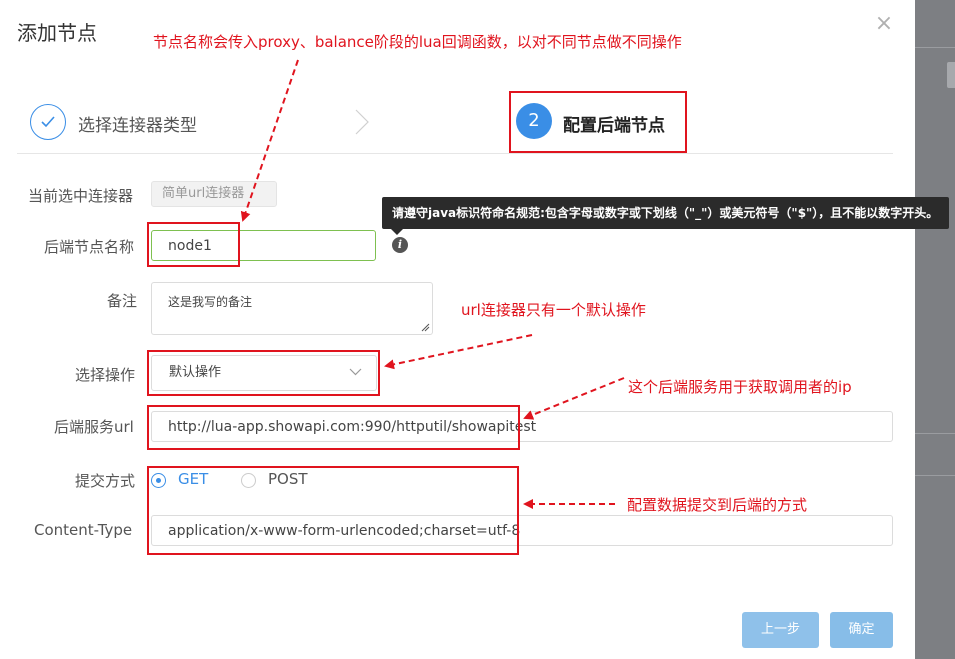 The width and height of the screenshot is (955, 659). What do you see at coordinates (263, 245) in the screenshot?
I see `node-name-input: node1` at bounding box center [263, 245].